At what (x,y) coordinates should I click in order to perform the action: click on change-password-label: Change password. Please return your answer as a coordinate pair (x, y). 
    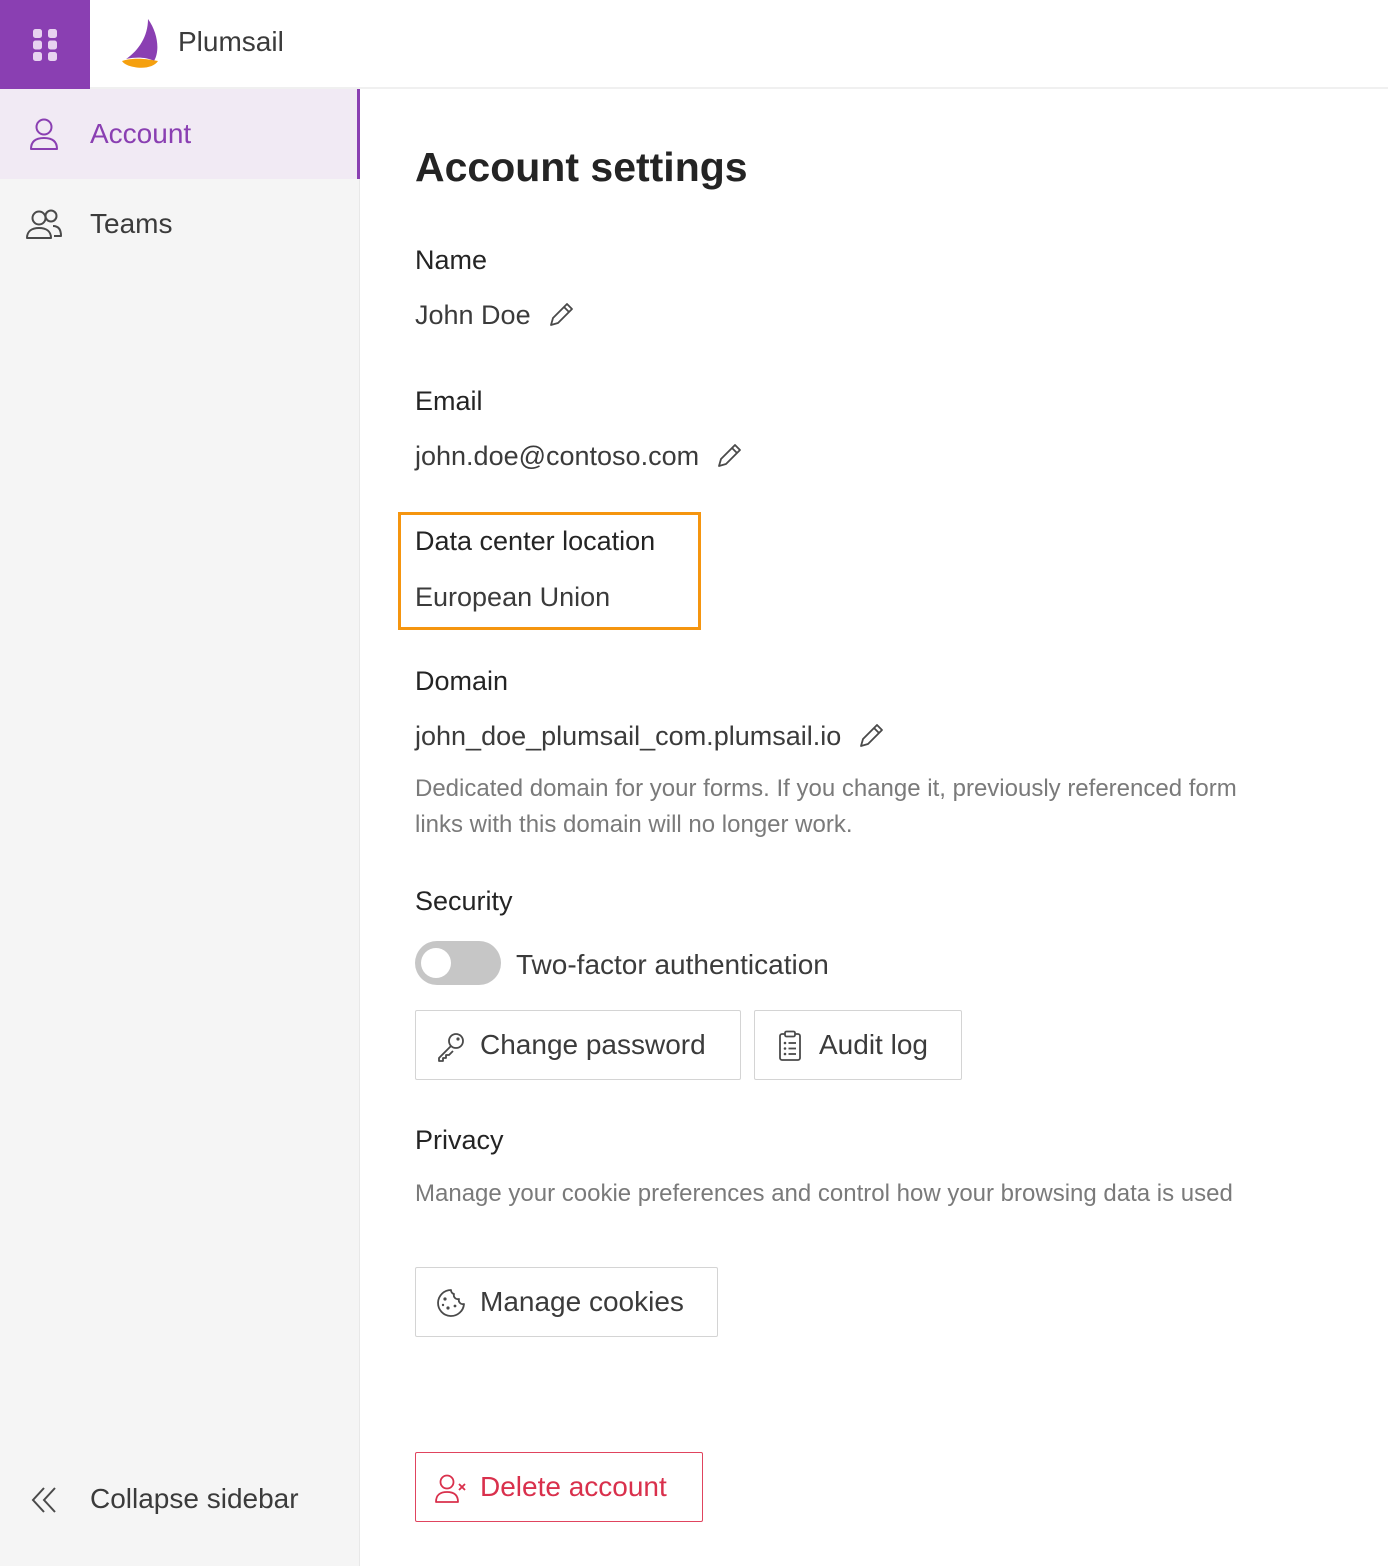
    Looking at the image, I should click on (593, 1044).